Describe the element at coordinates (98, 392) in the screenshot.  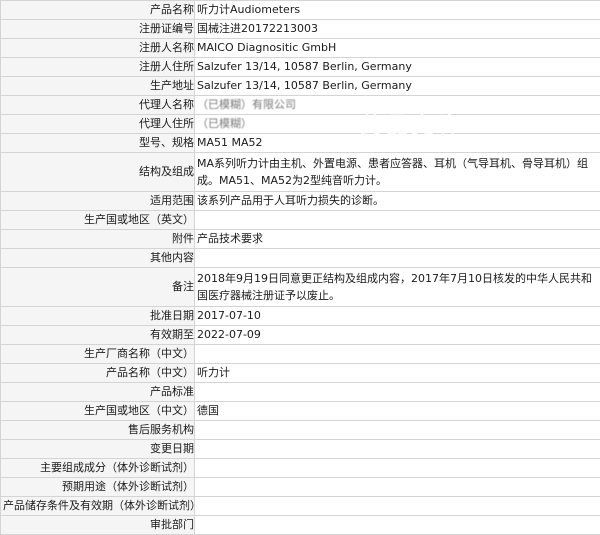
I see `field-label: 产品标准` at that location.